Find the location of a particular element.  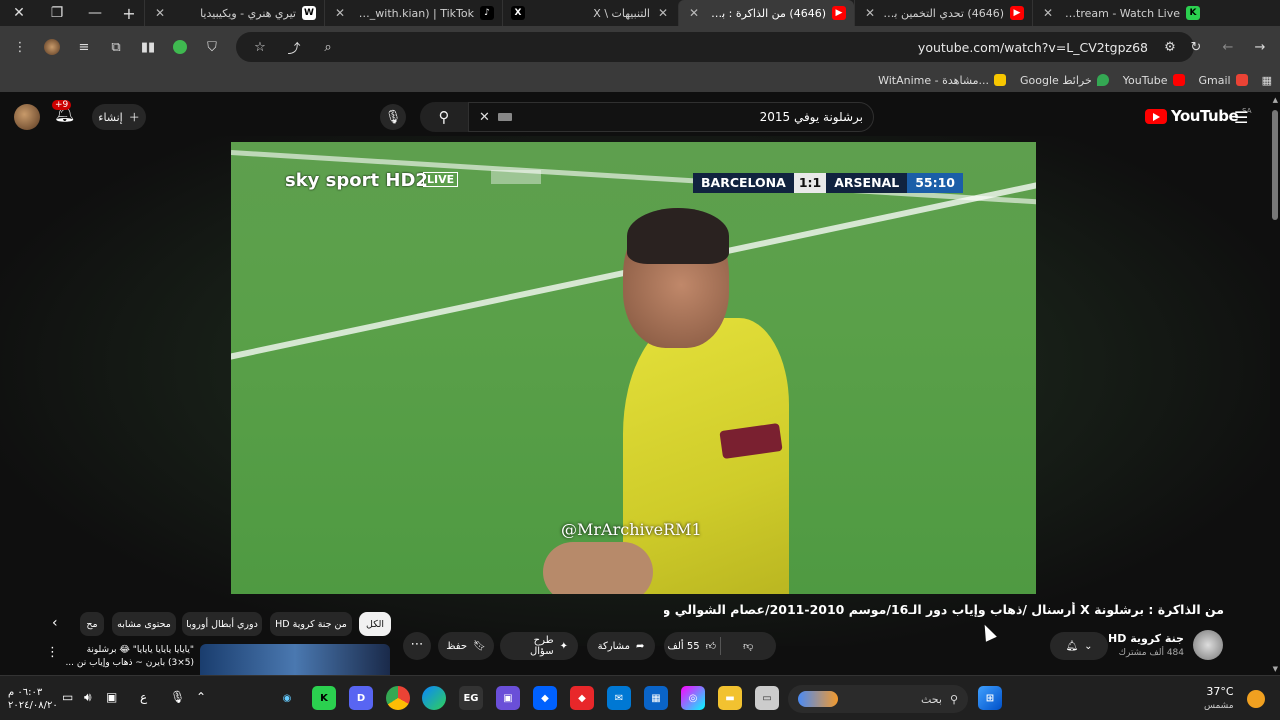

tab-firas-stream: ✕ Firas Stream - Watch Live K is located at coordinates (1120, 13).